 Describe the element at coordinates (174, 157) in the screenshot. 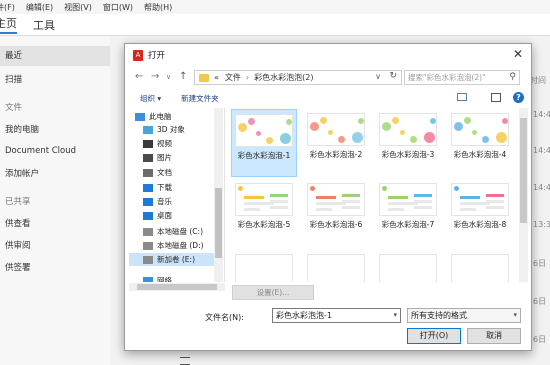

I see `nav-item: 图片` at that location.